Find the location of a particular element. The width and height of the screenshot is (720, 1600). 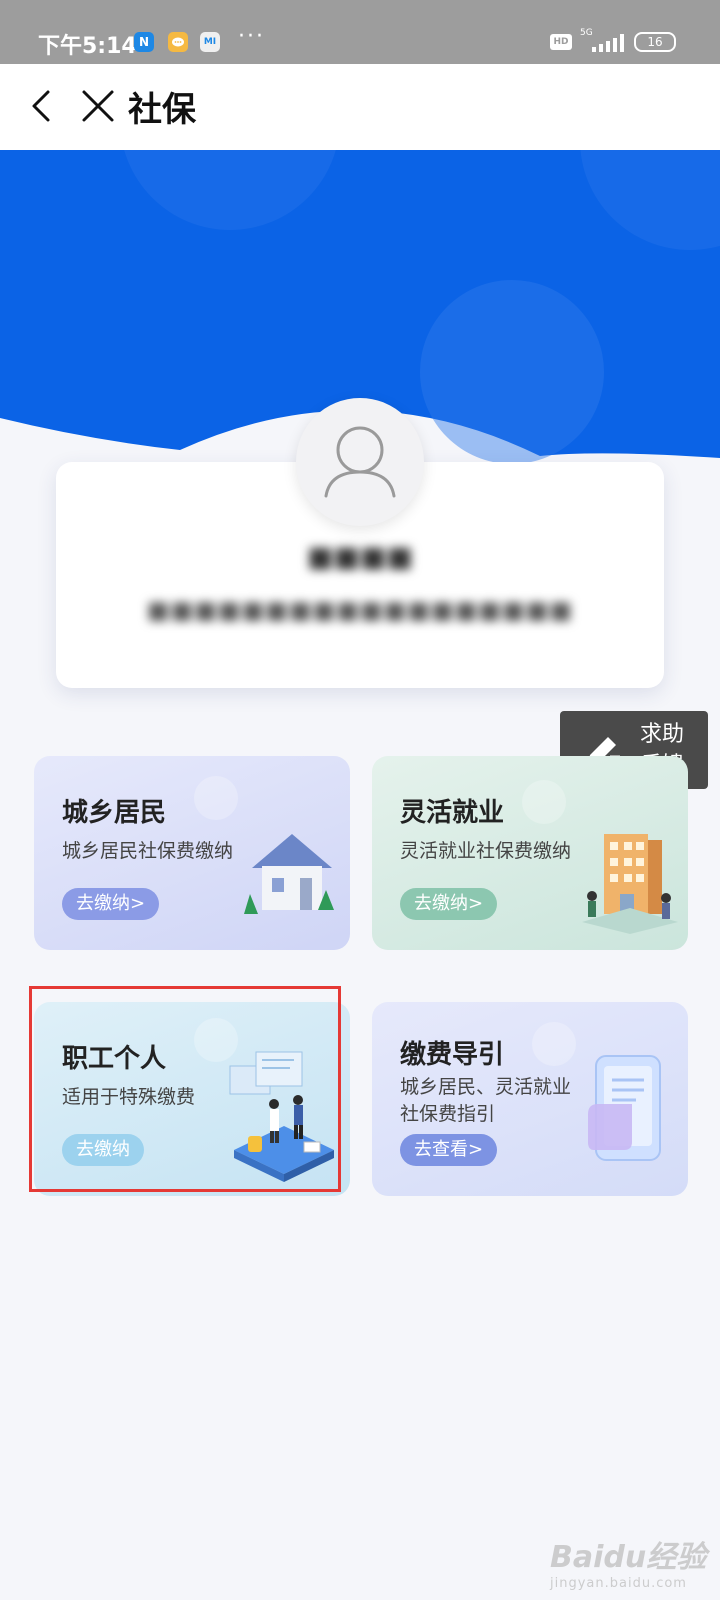

rural-residents-card: 城乡居民 城乡居民社保费缴纳 去缴纳> is located at coordinates (192, 853).